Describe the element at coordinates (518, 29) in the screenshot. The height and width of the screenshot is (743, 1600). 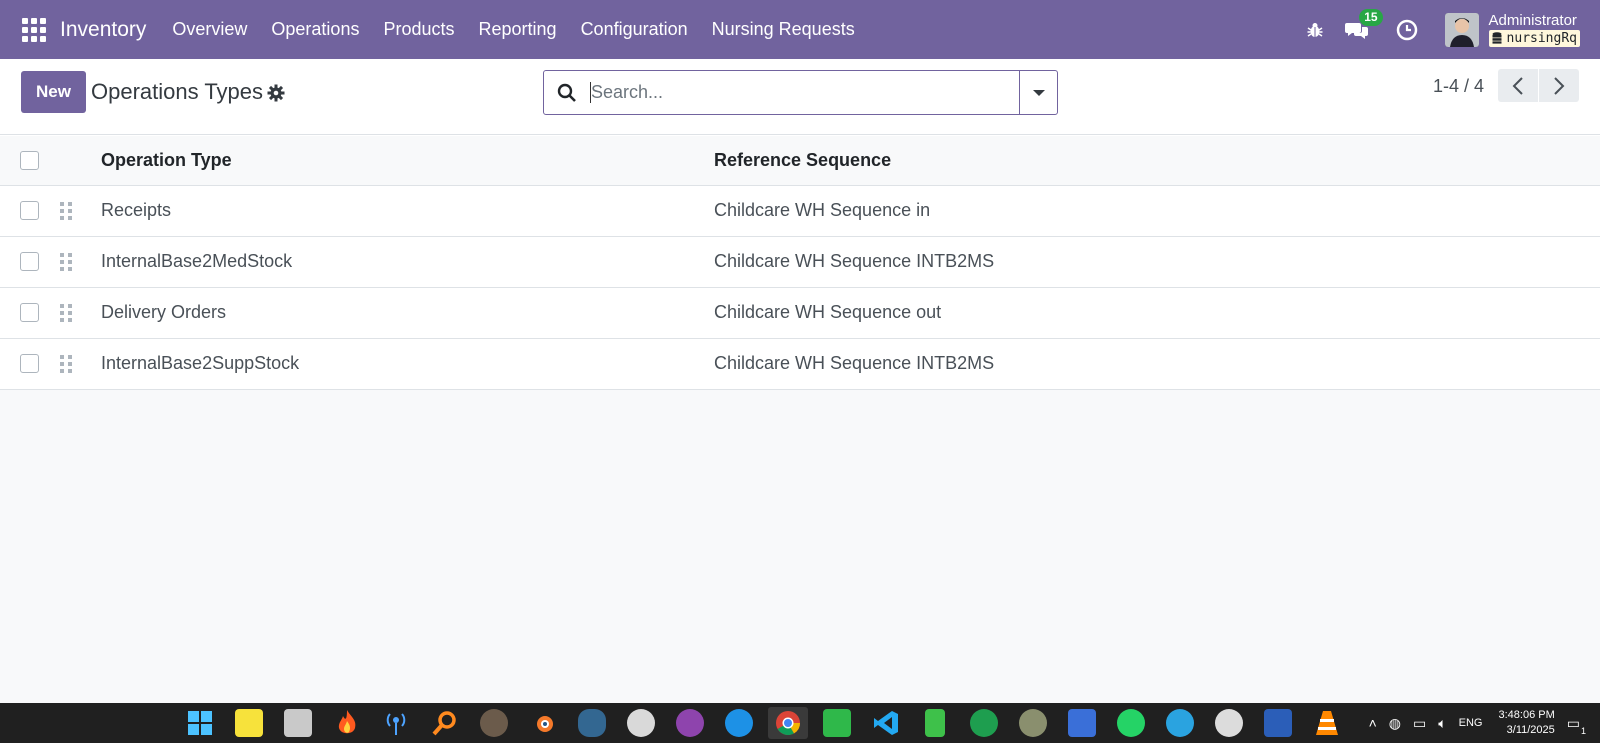
I see `menu-item-reporting: Reporting` at that location.